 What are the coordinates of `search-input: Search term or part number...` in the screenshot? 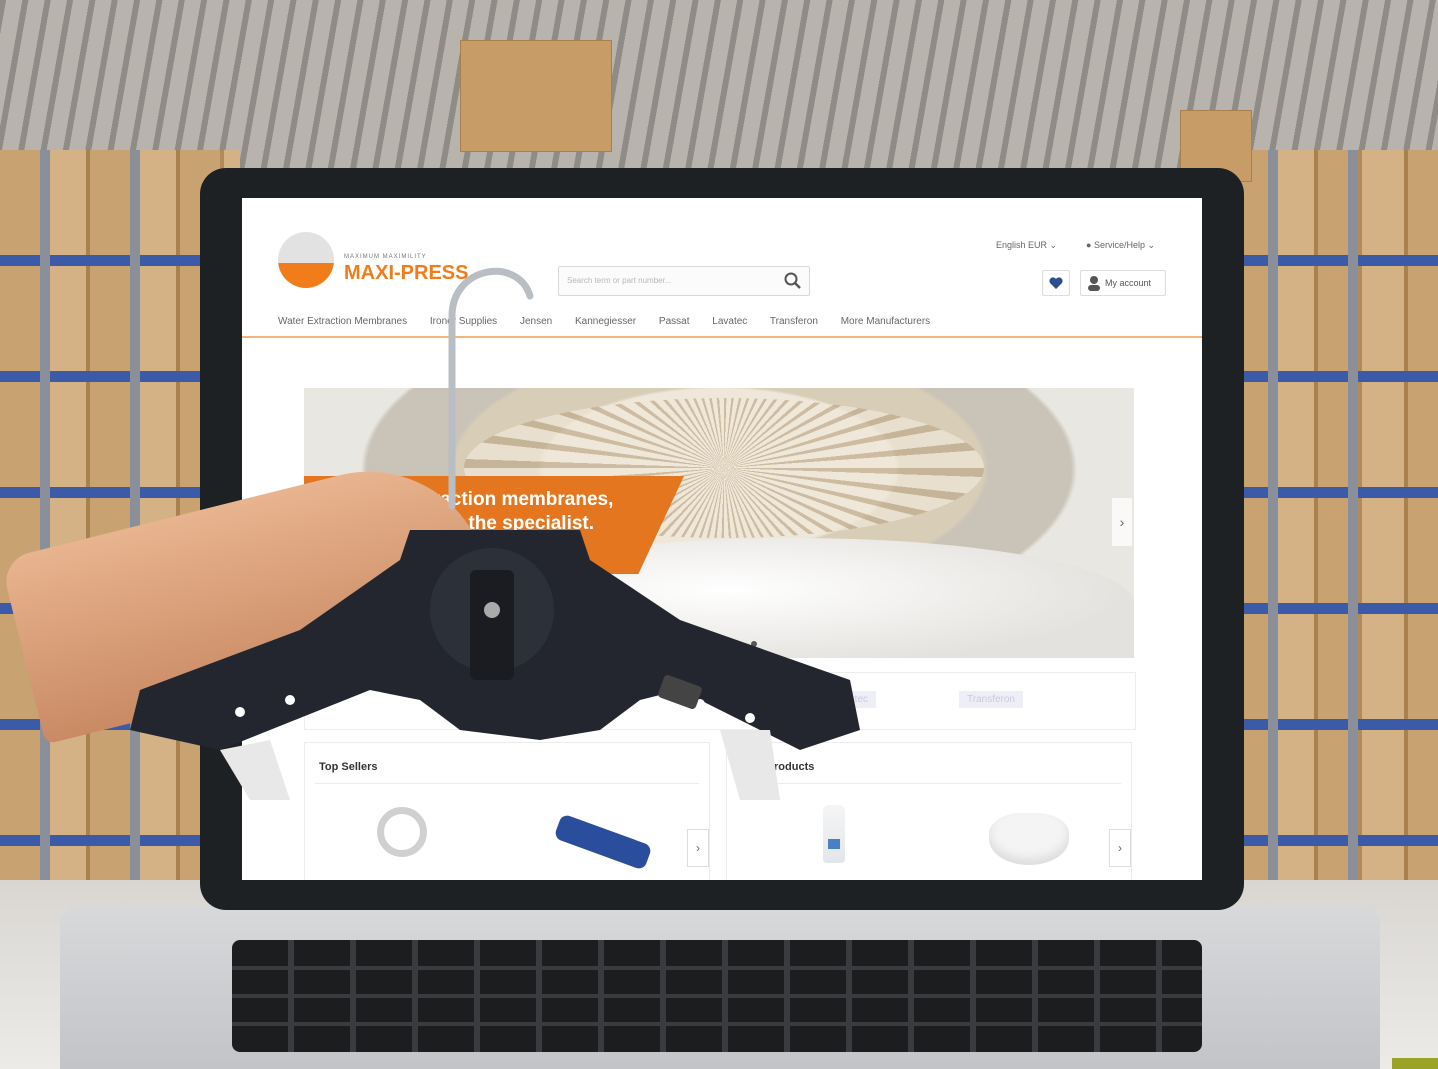 It's located at (684, 281).